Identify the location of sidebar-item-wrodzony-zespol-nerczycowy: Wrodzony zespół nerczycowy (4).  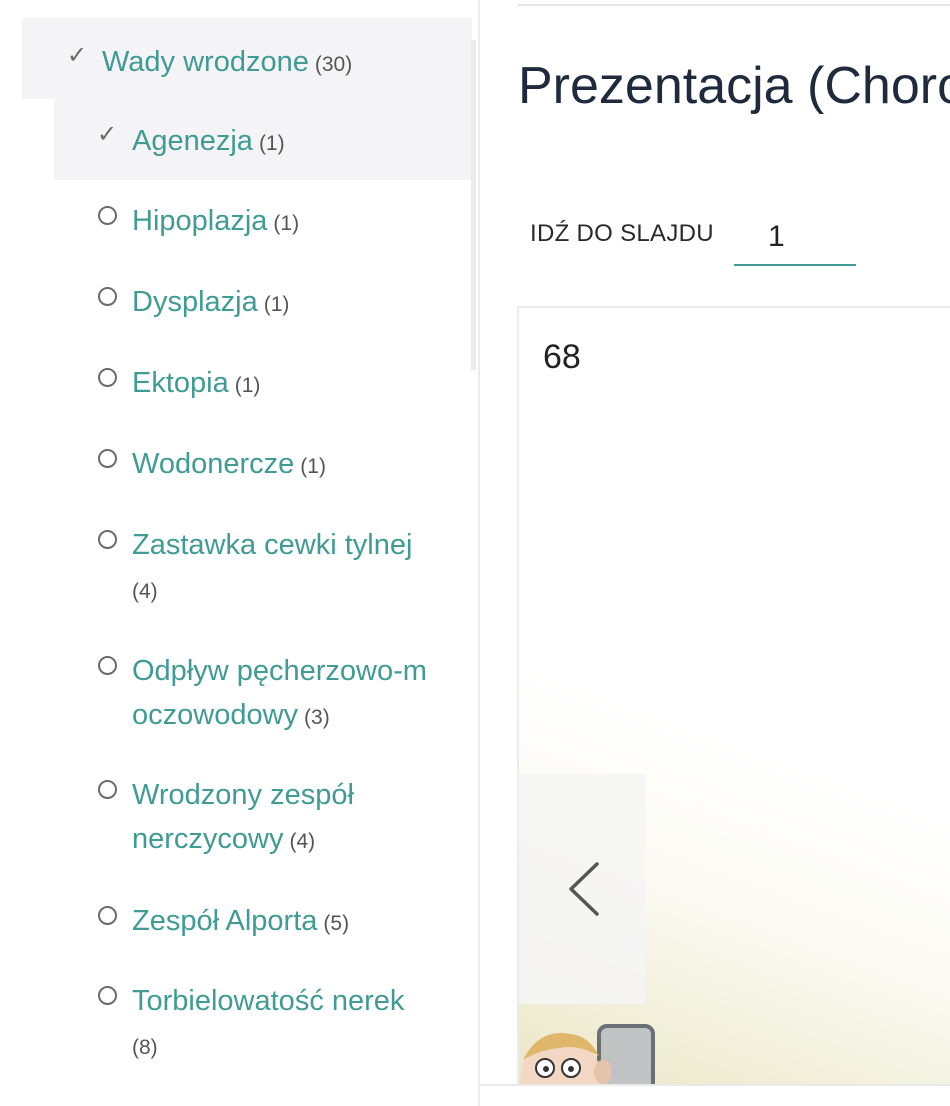
(279, 818).